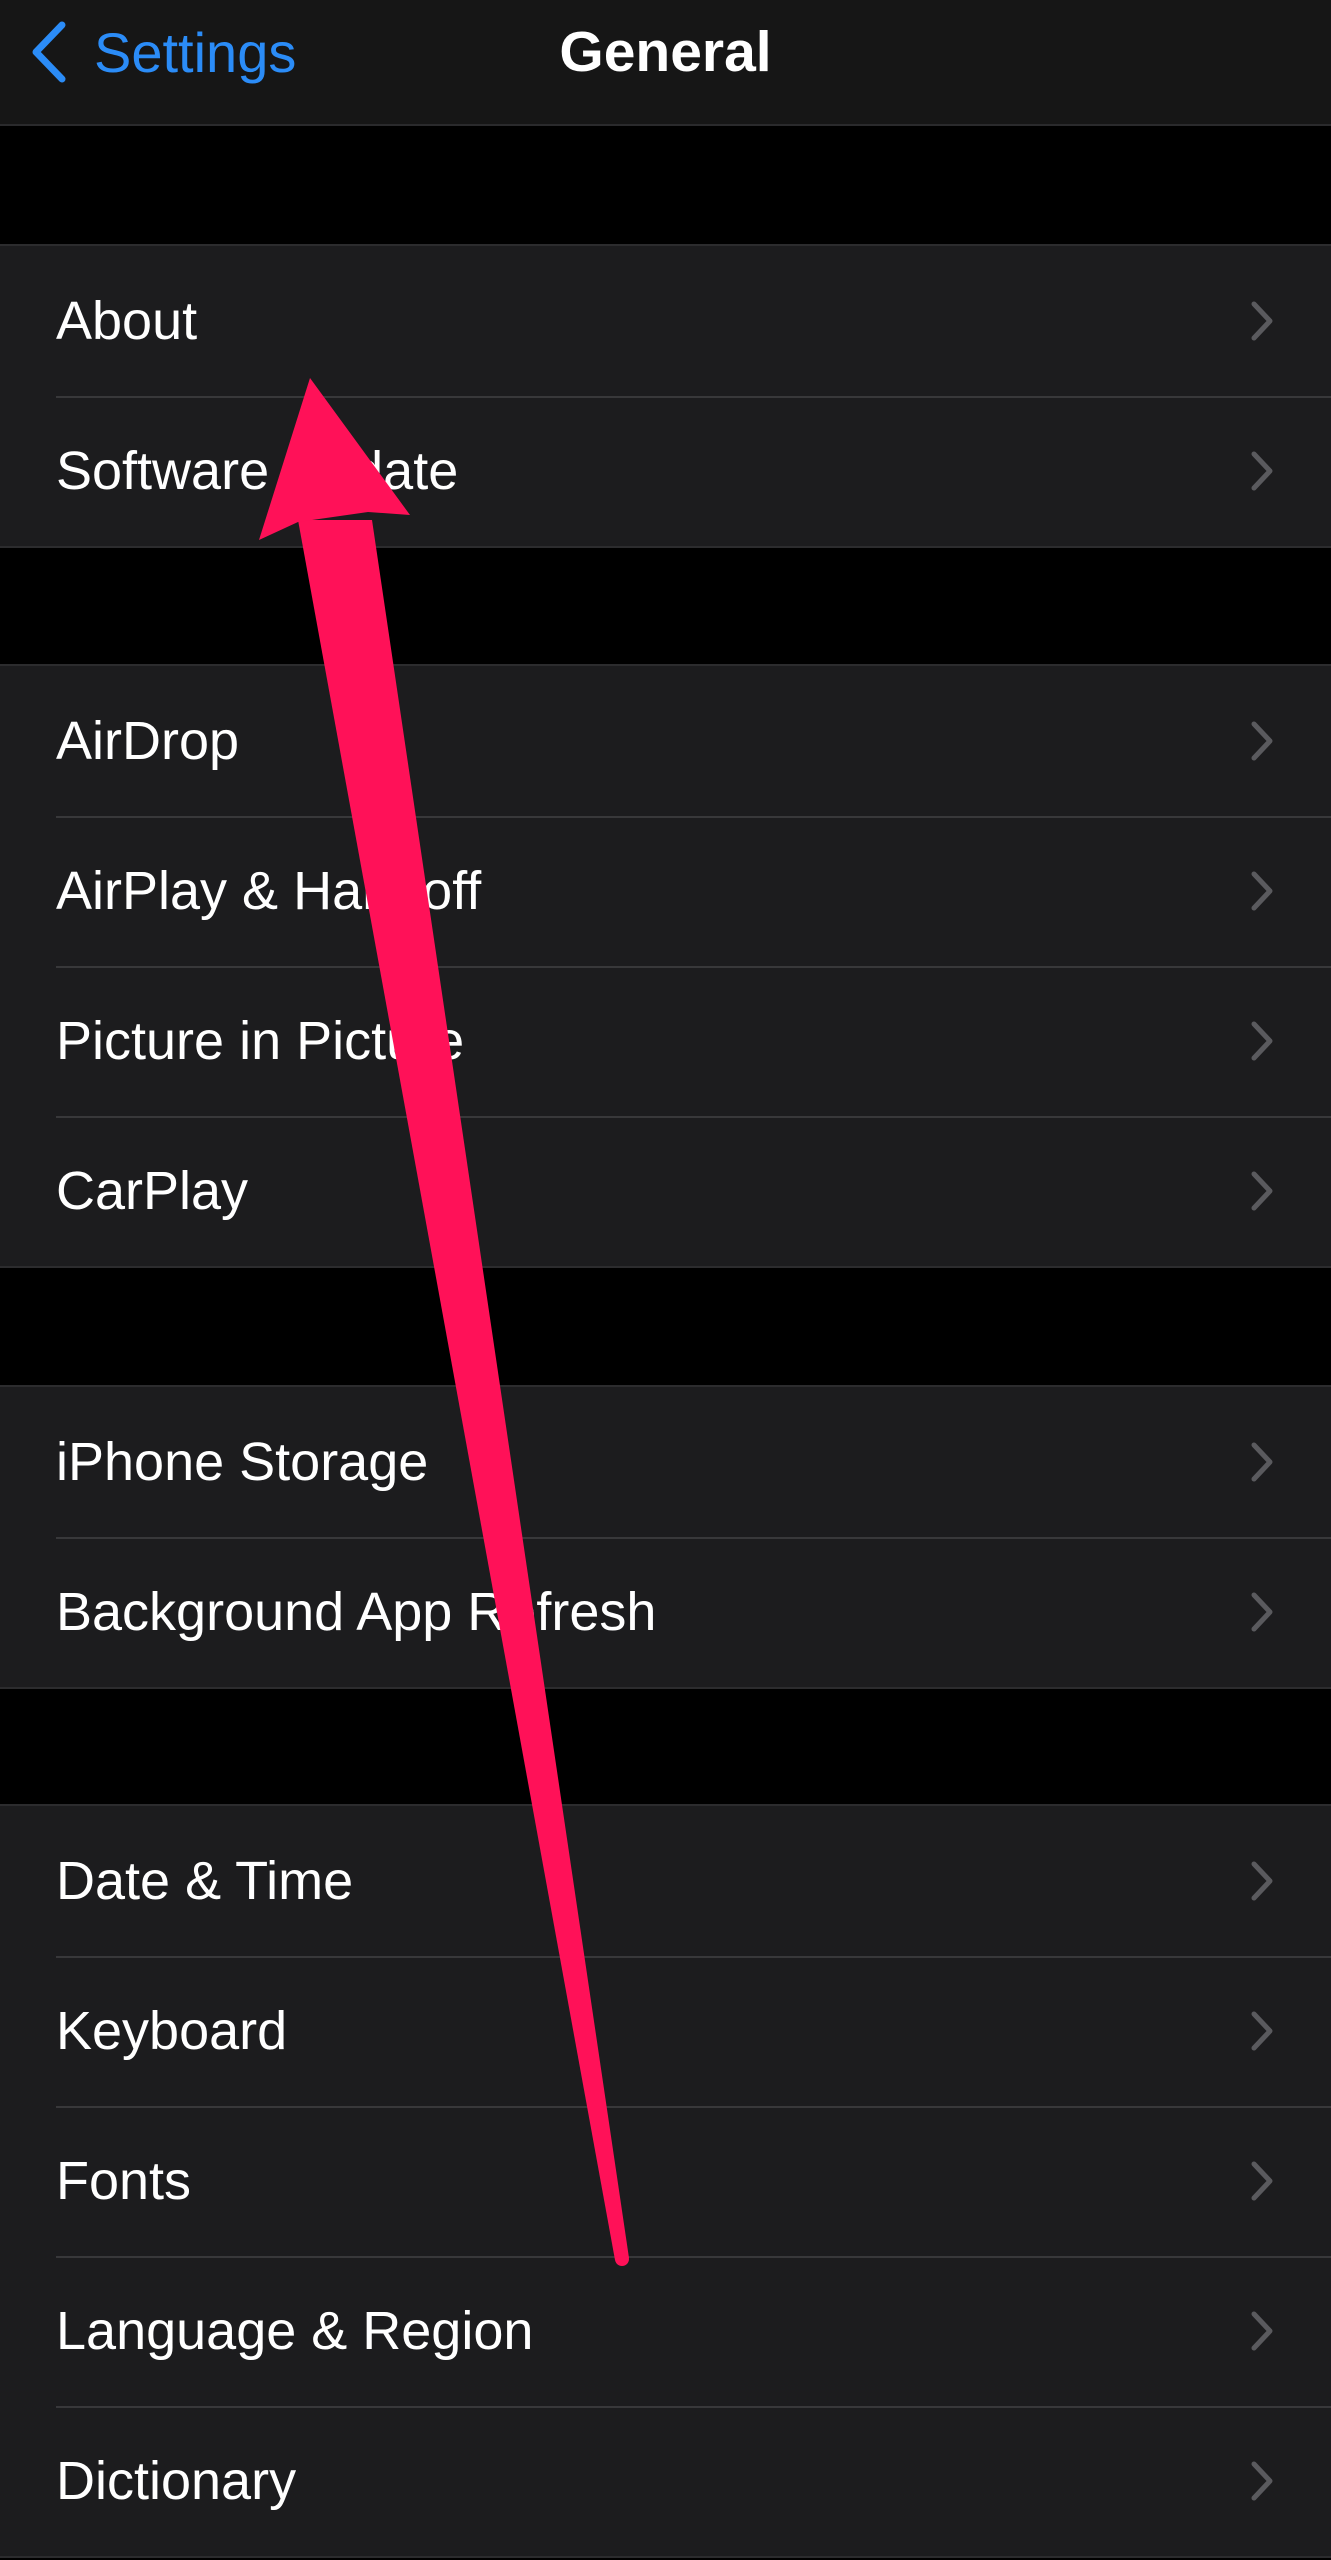 Image resolution: width=1331 pixels, height=2560 pixels. Describe the element at coordinates (665, 2481) in the screenshot. I see `row-dictionary: Dictionary` at that location.